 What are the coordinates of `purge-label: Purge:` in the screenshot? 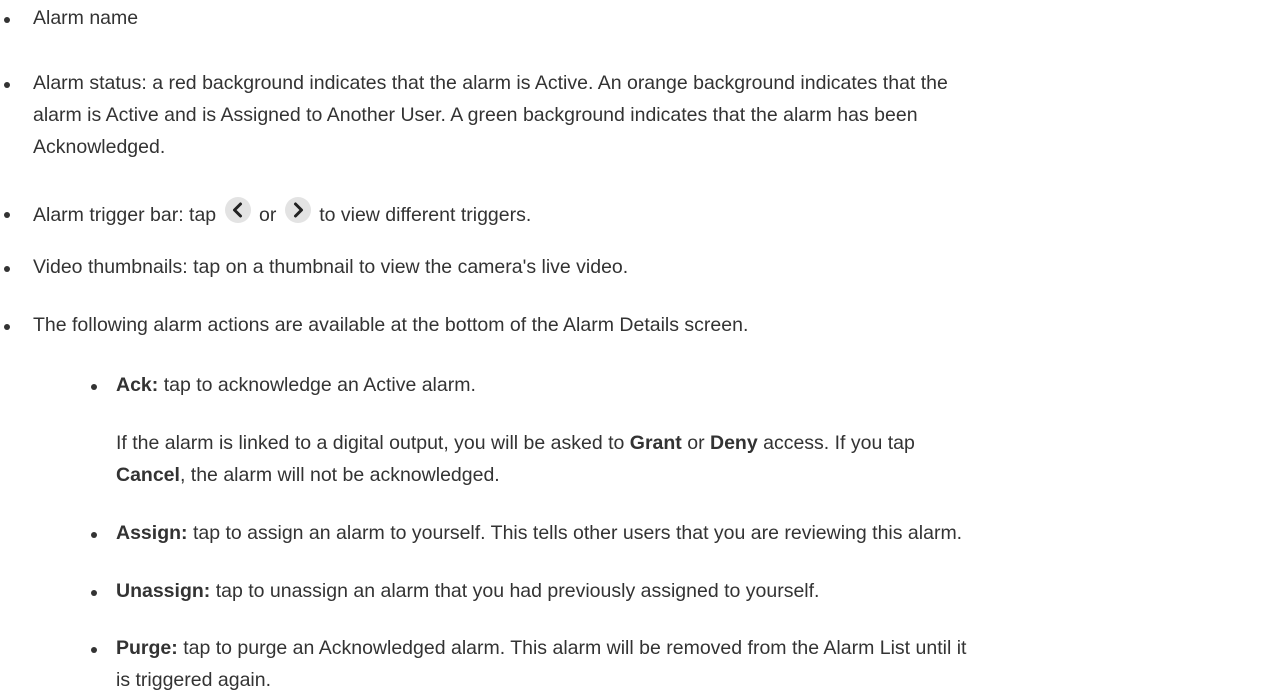 It's located at (147, 648).